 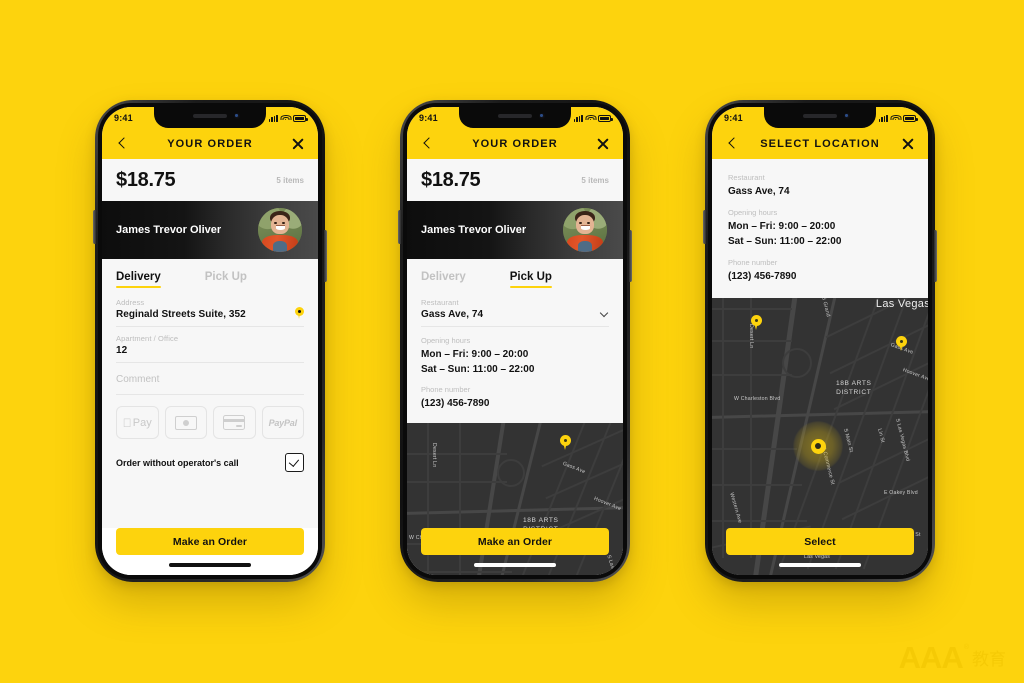 I want to click on banknote-icon, so click(x=185, y=422).